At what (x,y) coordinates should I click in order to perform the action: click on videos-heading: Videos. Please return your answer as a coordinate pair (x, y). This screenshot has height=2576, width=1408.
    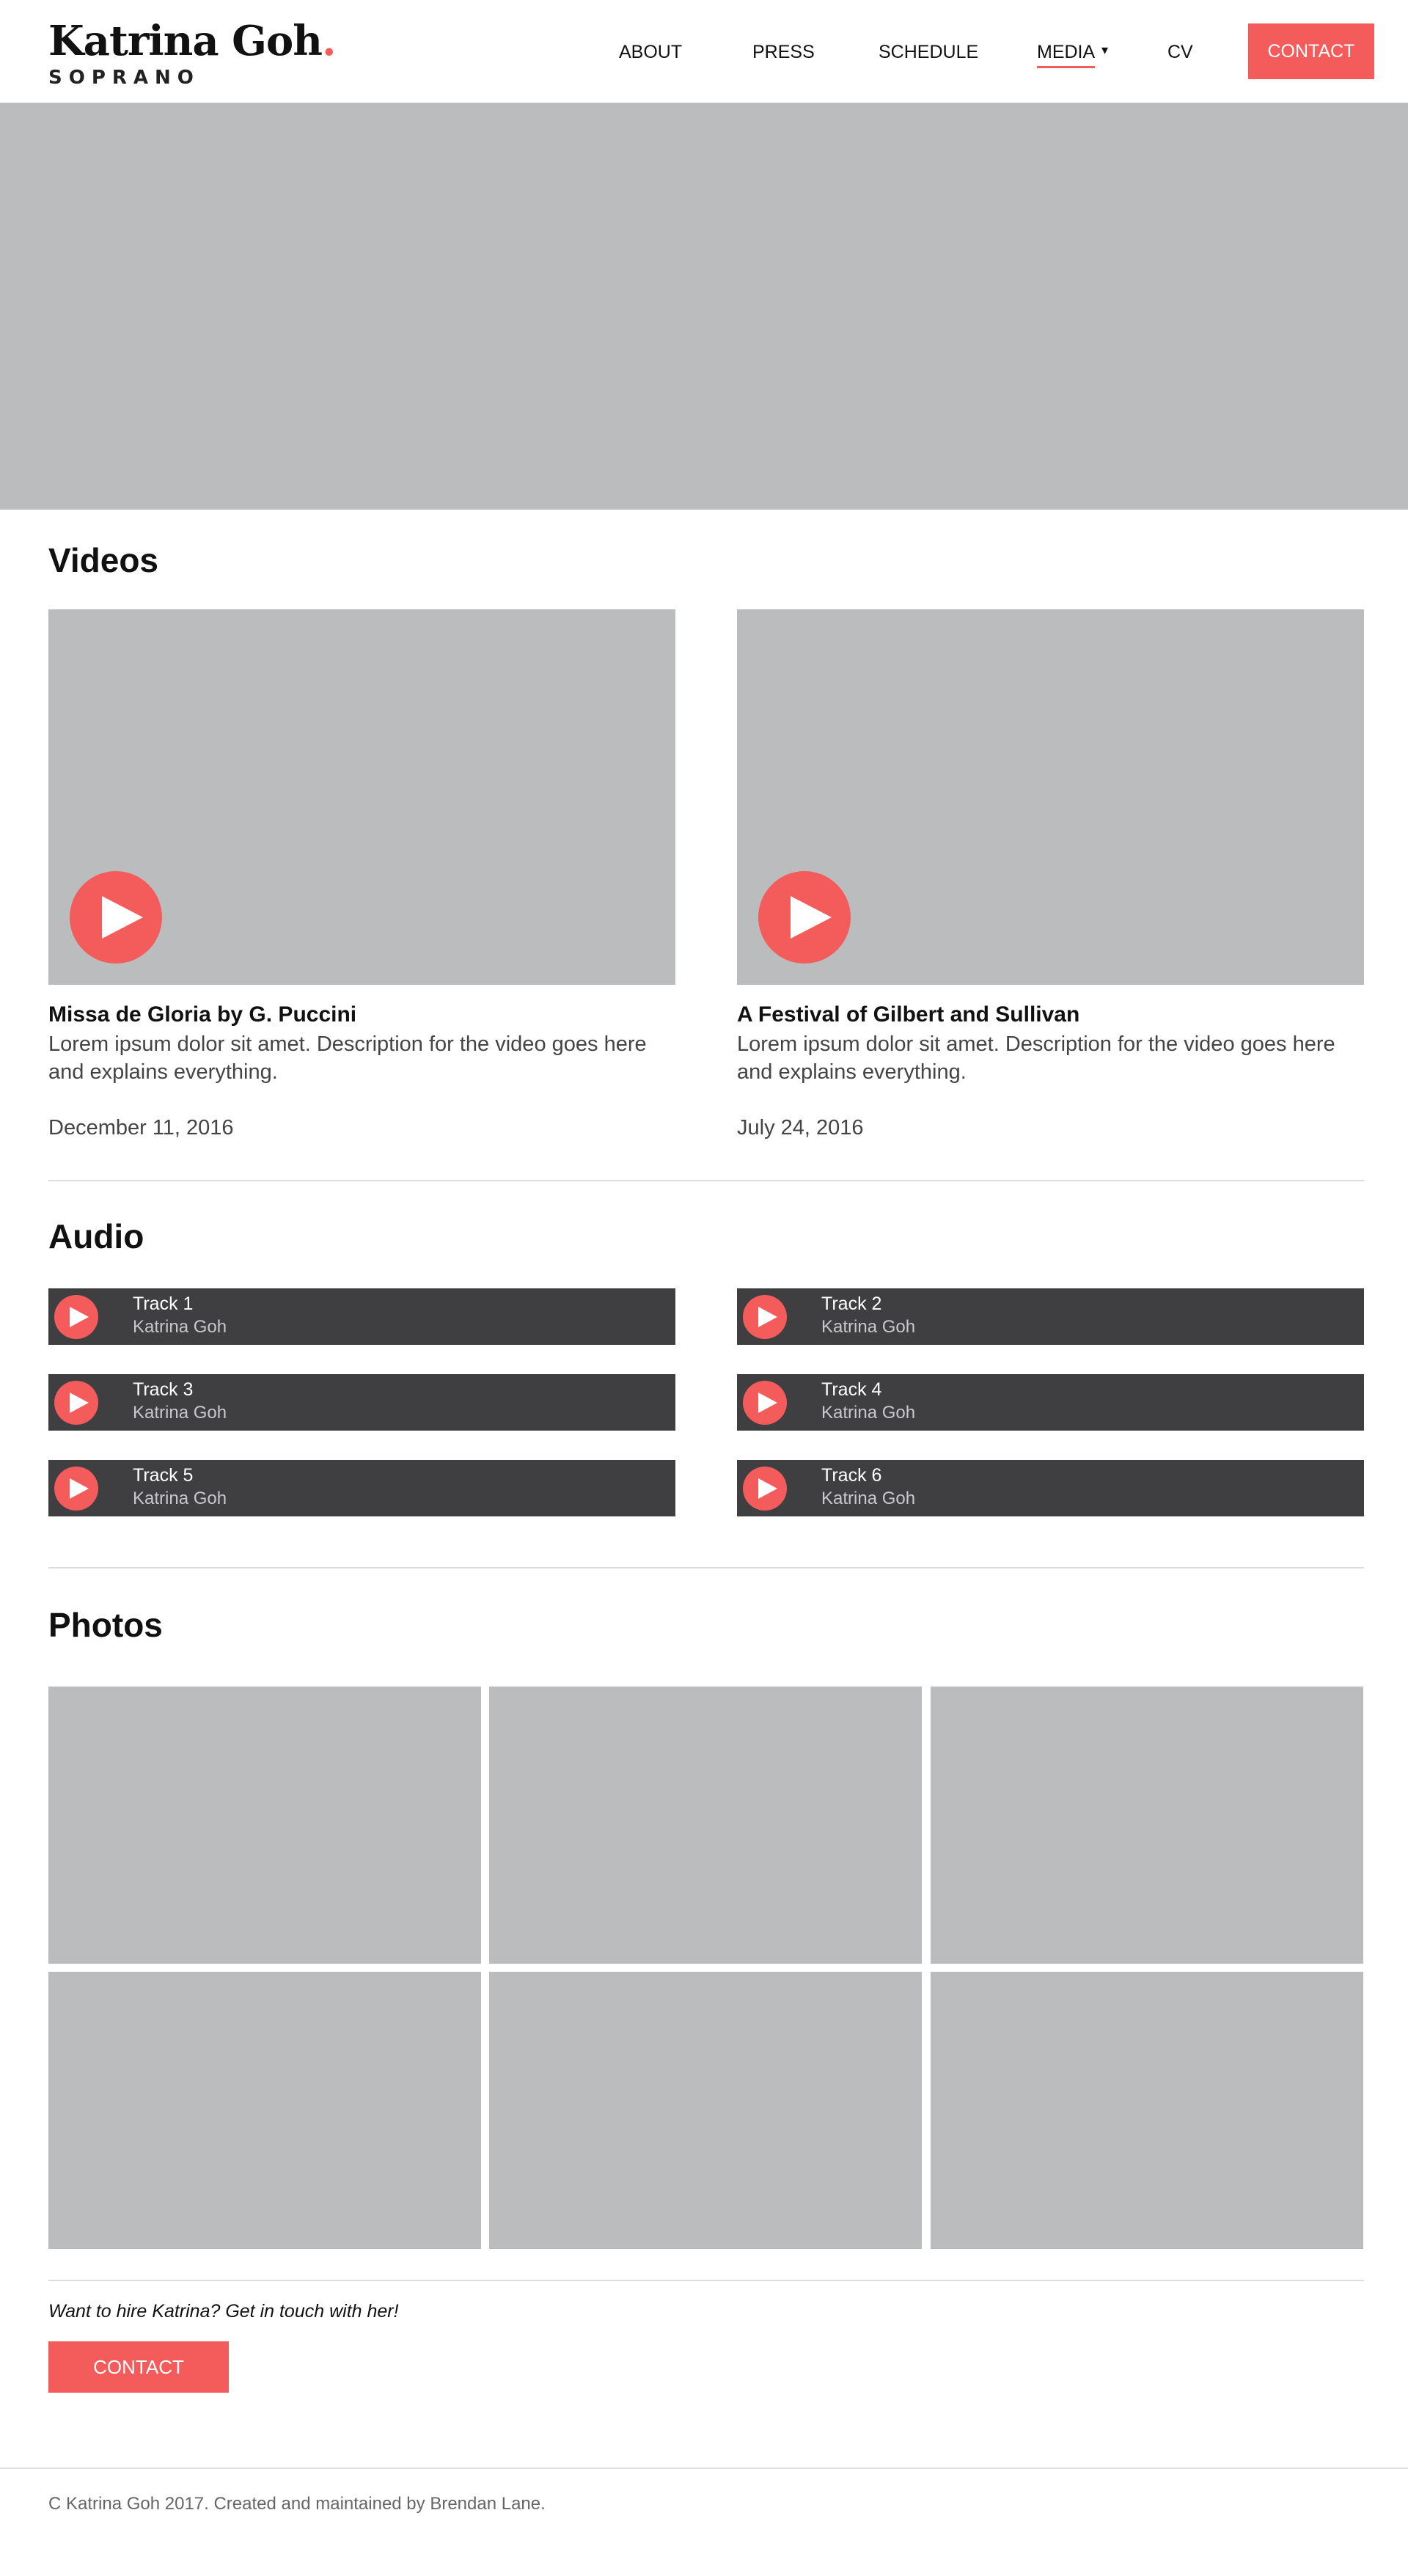
    Looking at the image, I should click on (103, 560).